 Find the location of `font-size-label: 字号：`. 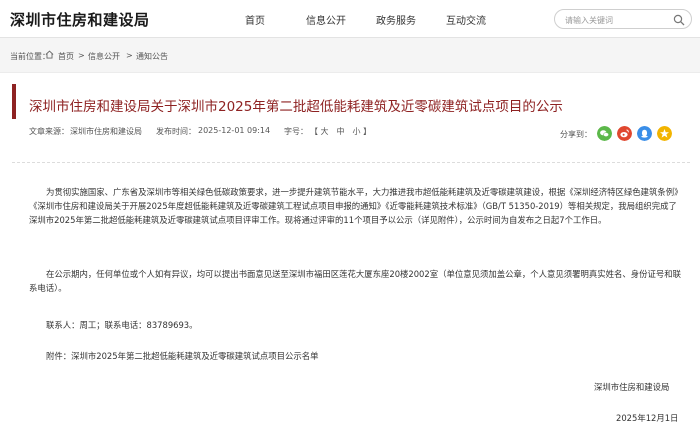

font-size-label: 字号： is located at coordinates (296, 131).